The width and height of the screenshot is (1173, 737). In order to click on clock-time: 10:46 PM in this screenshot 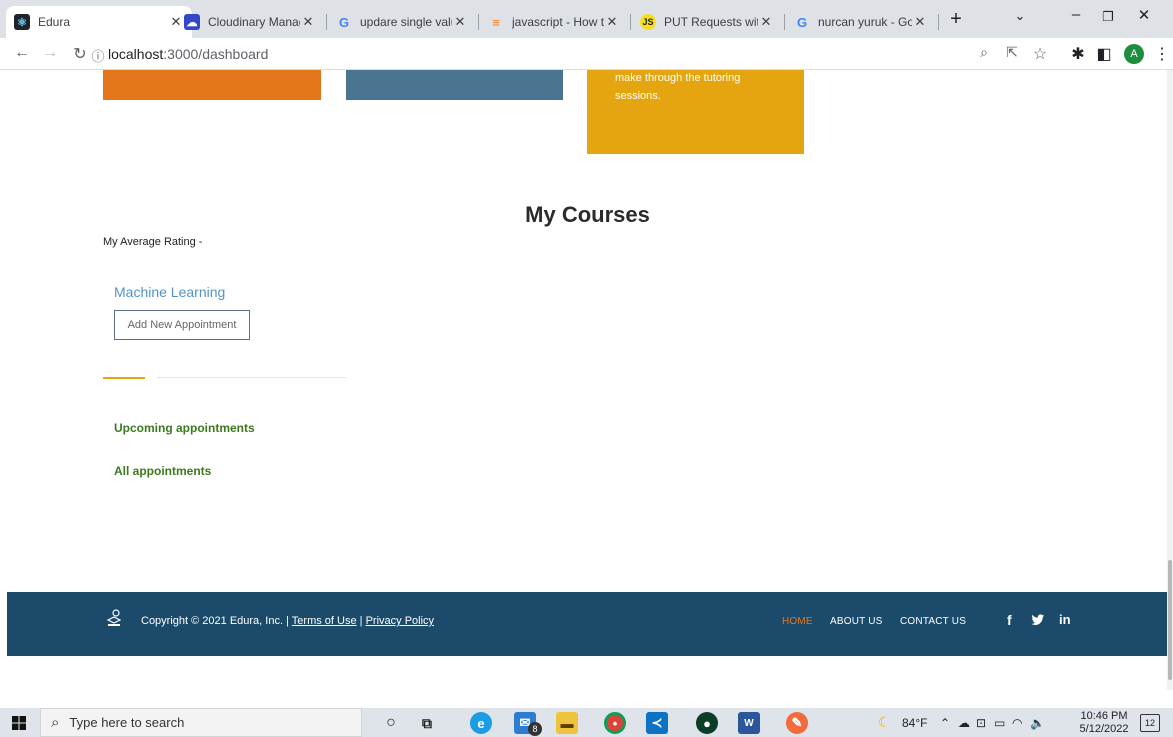, I will do `click(1104, 716)`.